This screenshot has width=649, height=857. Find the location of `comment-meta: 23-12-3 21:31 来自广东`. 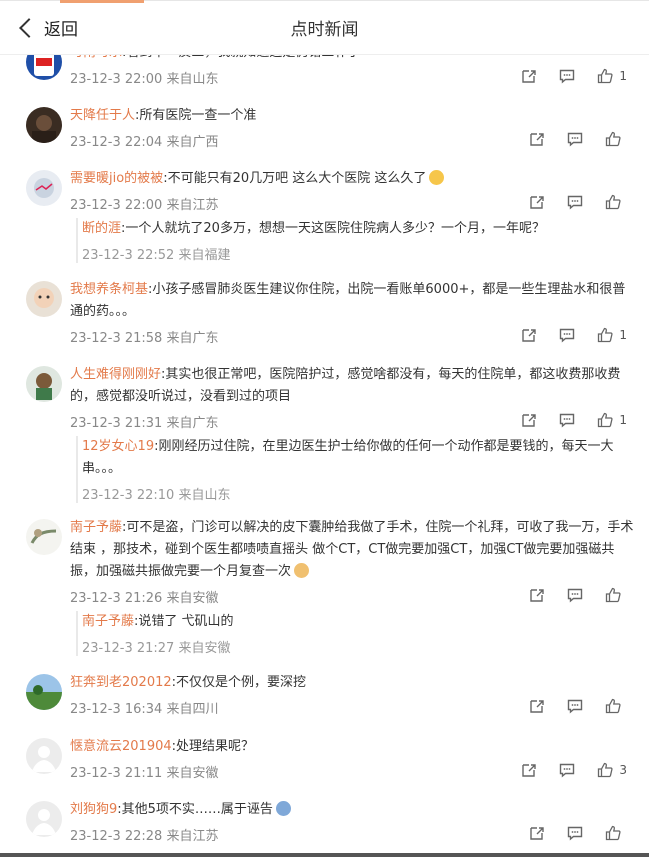

comment-meta: 23-12-3 21:31 来自广东 is located at coordinates (144, 423).